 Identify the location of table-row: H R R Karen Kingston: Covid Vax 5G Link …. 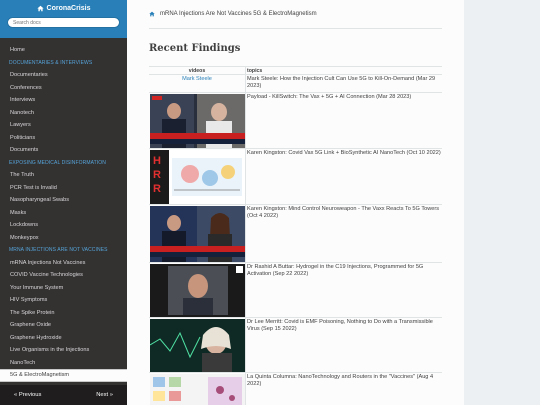
(295, 177).